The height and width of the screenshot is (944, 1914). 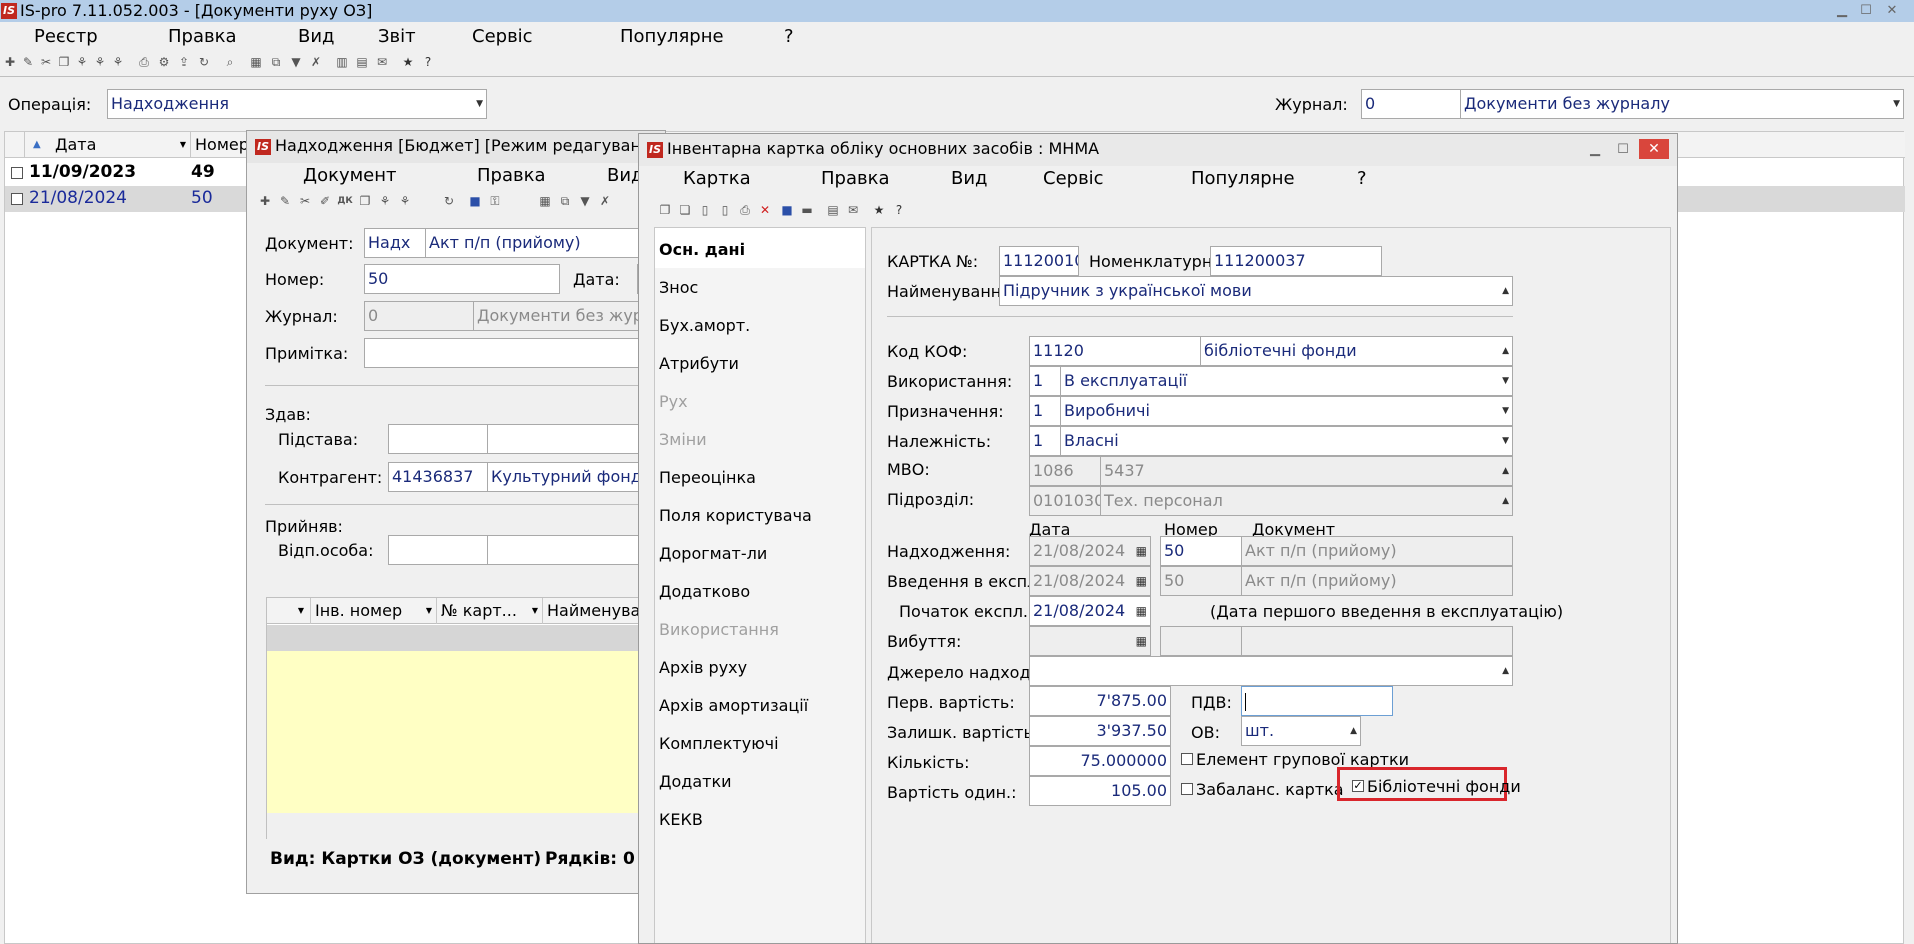 I want to click on cancel-icon: ✕, so click(x=765, y=210).